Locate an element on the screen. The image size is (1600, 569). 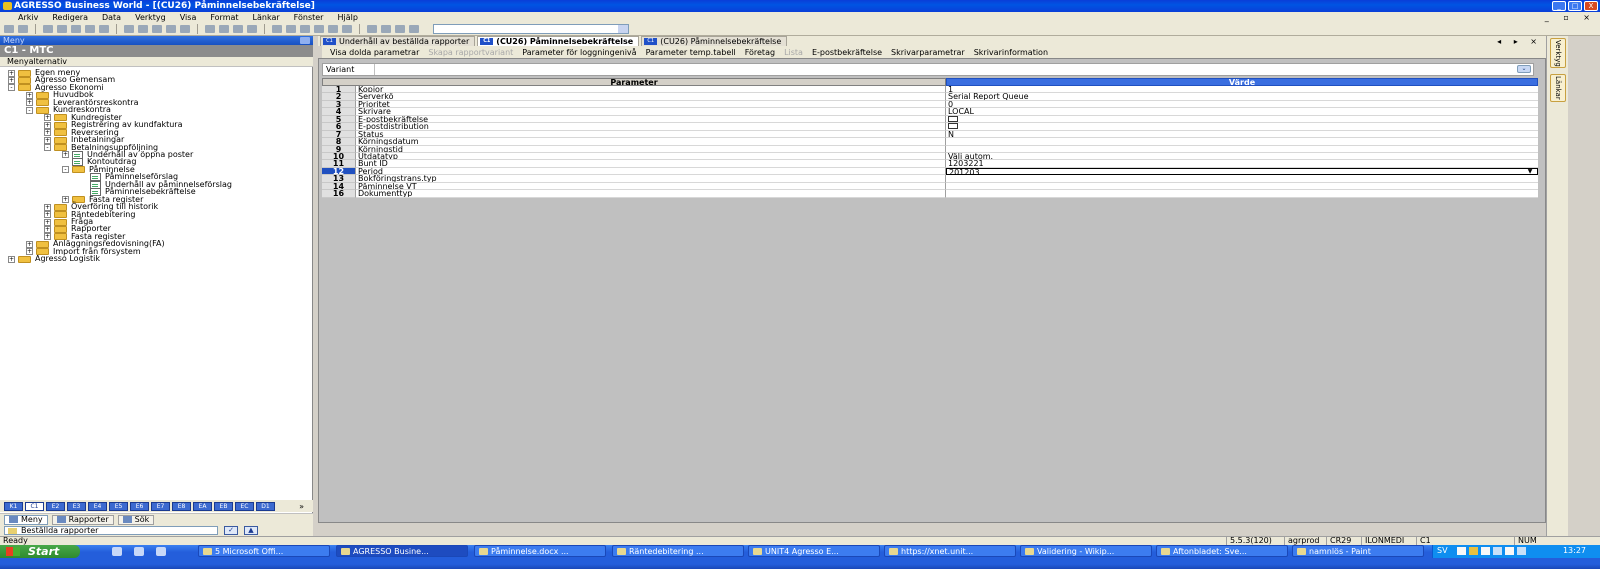
nav-back-icon is located at coordinates (372, 29).